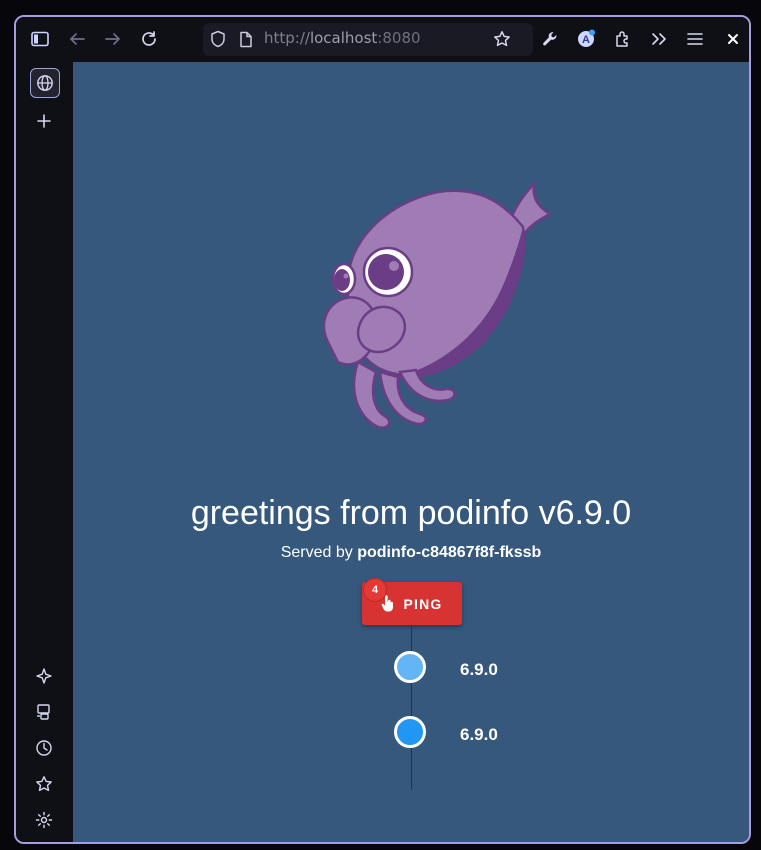  Describe the element at coordinates (399, 38) in the screenshot. I see `url-port: :8080` at that location.